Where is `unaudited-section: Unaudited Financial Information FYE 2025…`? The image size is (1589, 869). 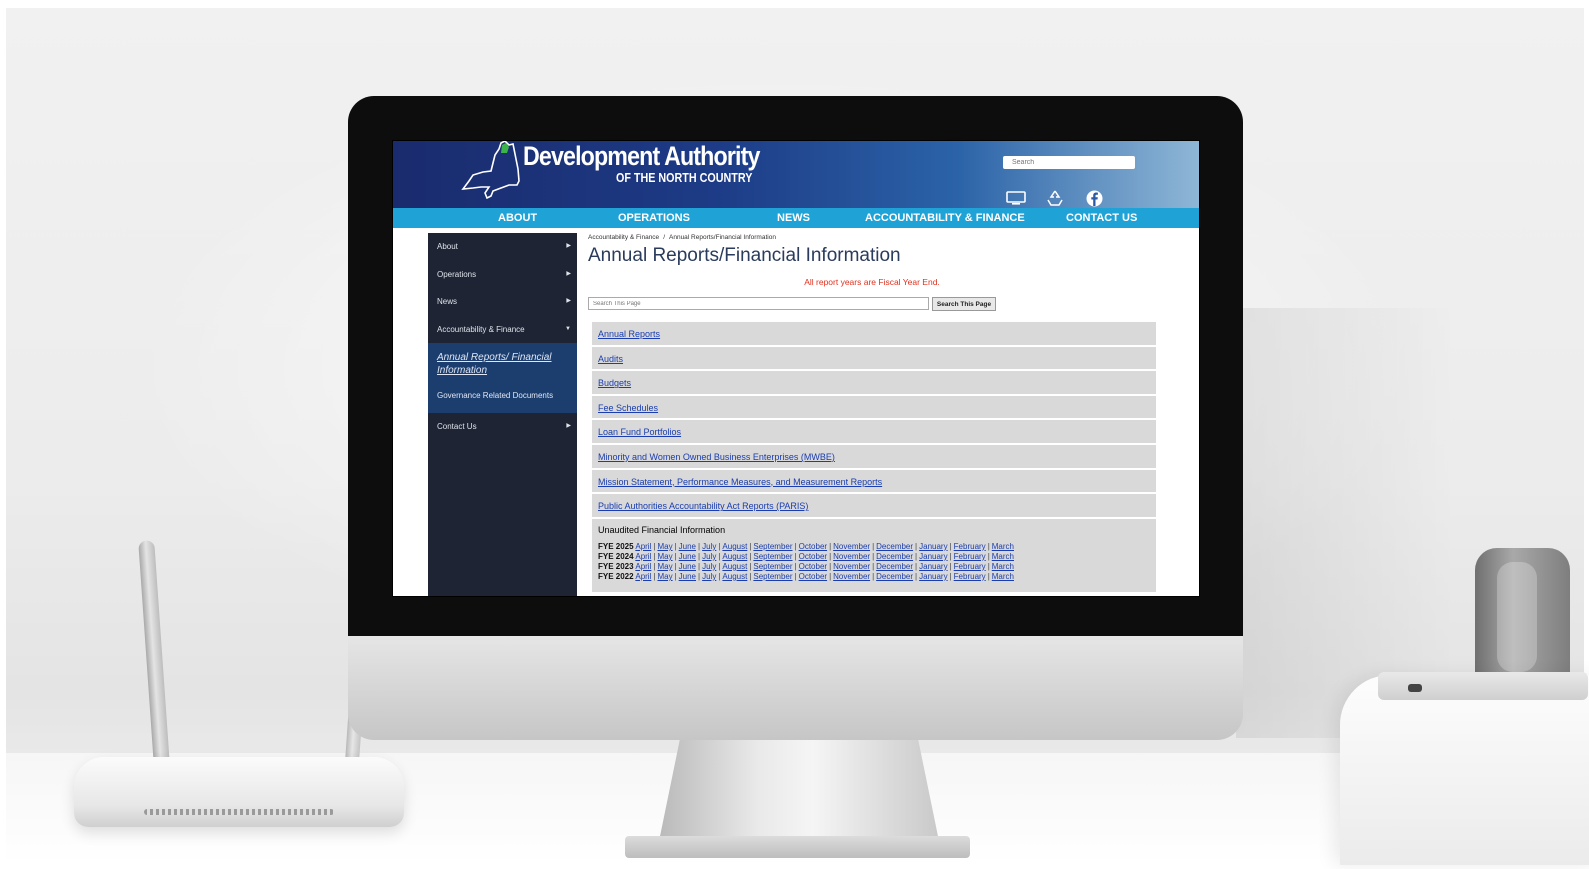 unaudited-section: Unaudited Financial Information FYE 2025… is located at coordinates (874, 555).